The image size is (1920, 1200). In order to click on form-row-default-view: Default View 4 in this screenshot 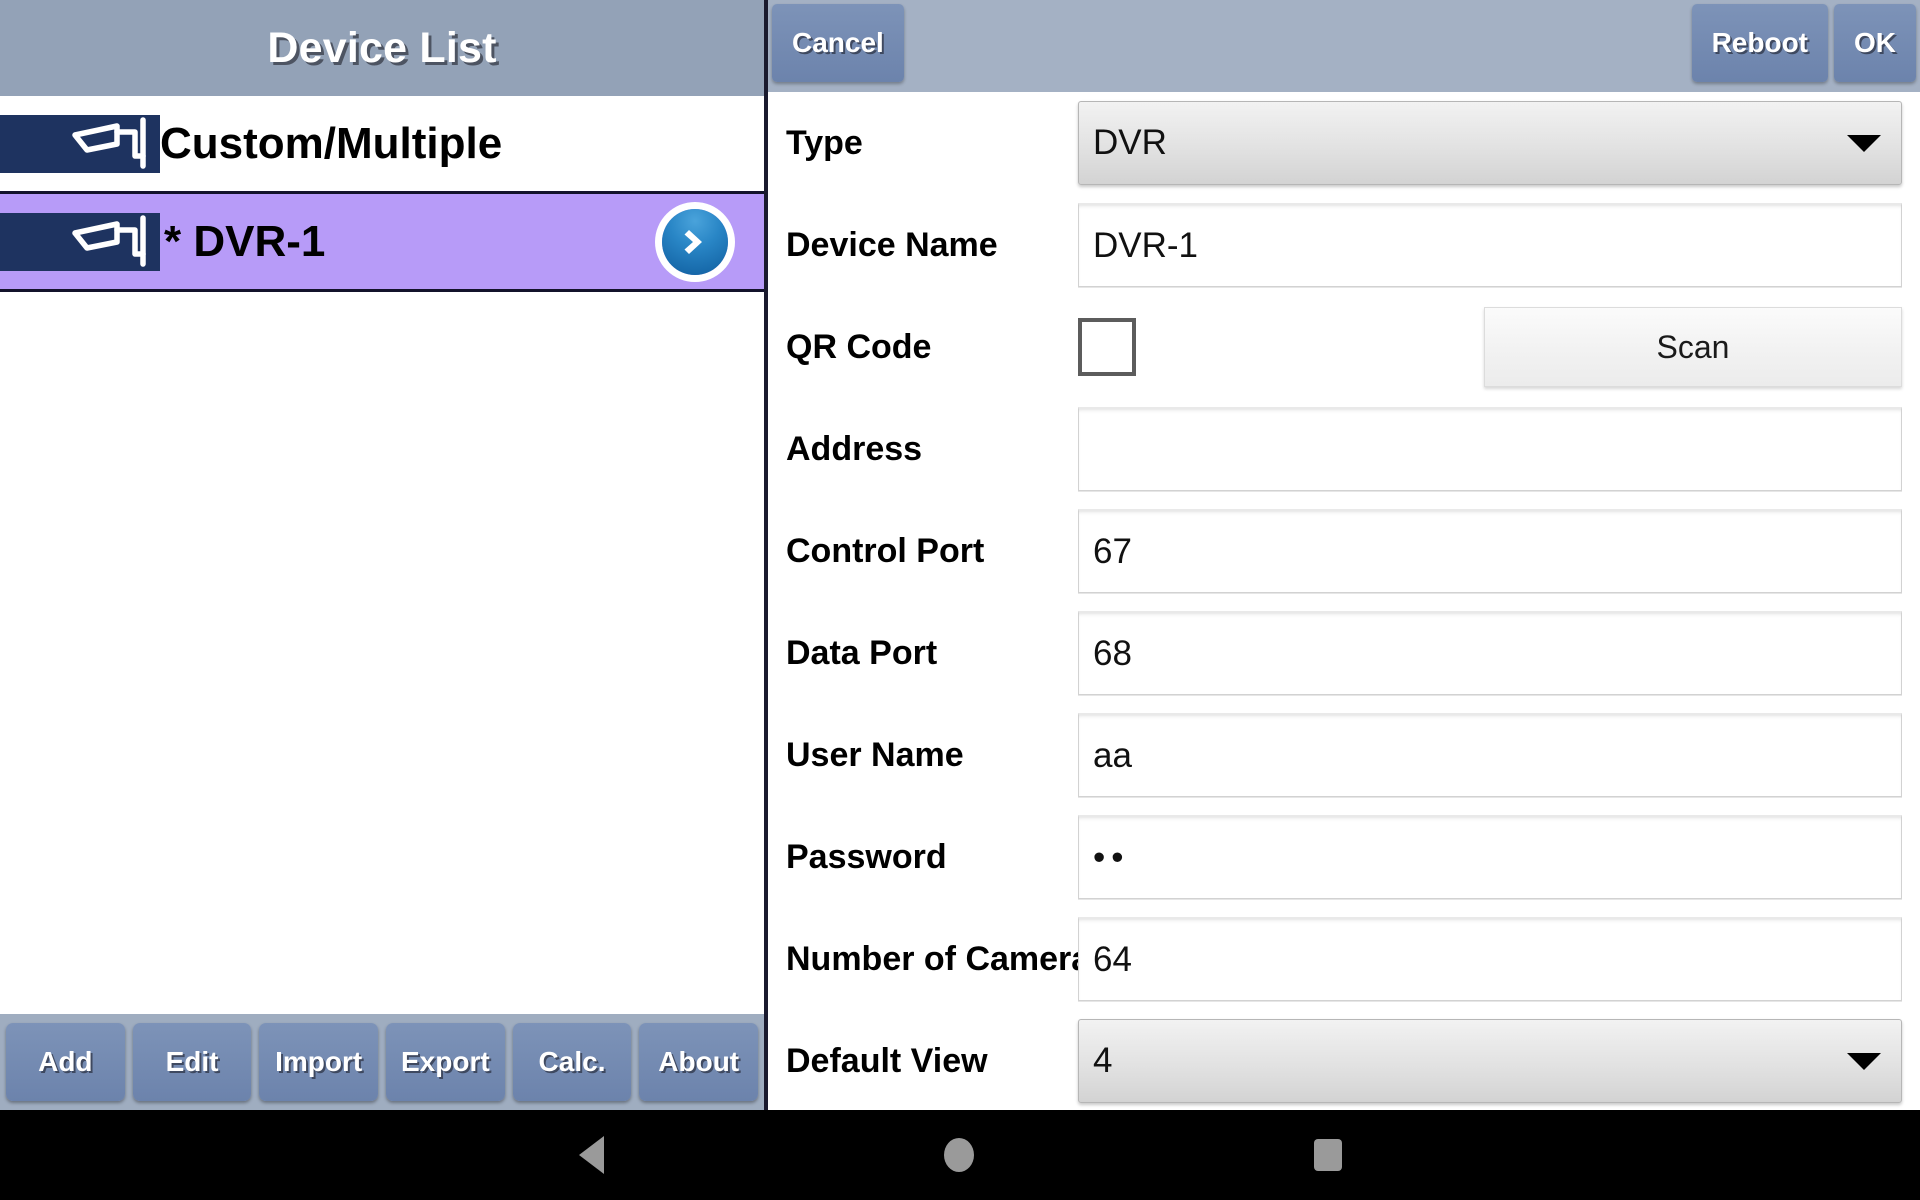, I will do `click(1344, 1060)`.